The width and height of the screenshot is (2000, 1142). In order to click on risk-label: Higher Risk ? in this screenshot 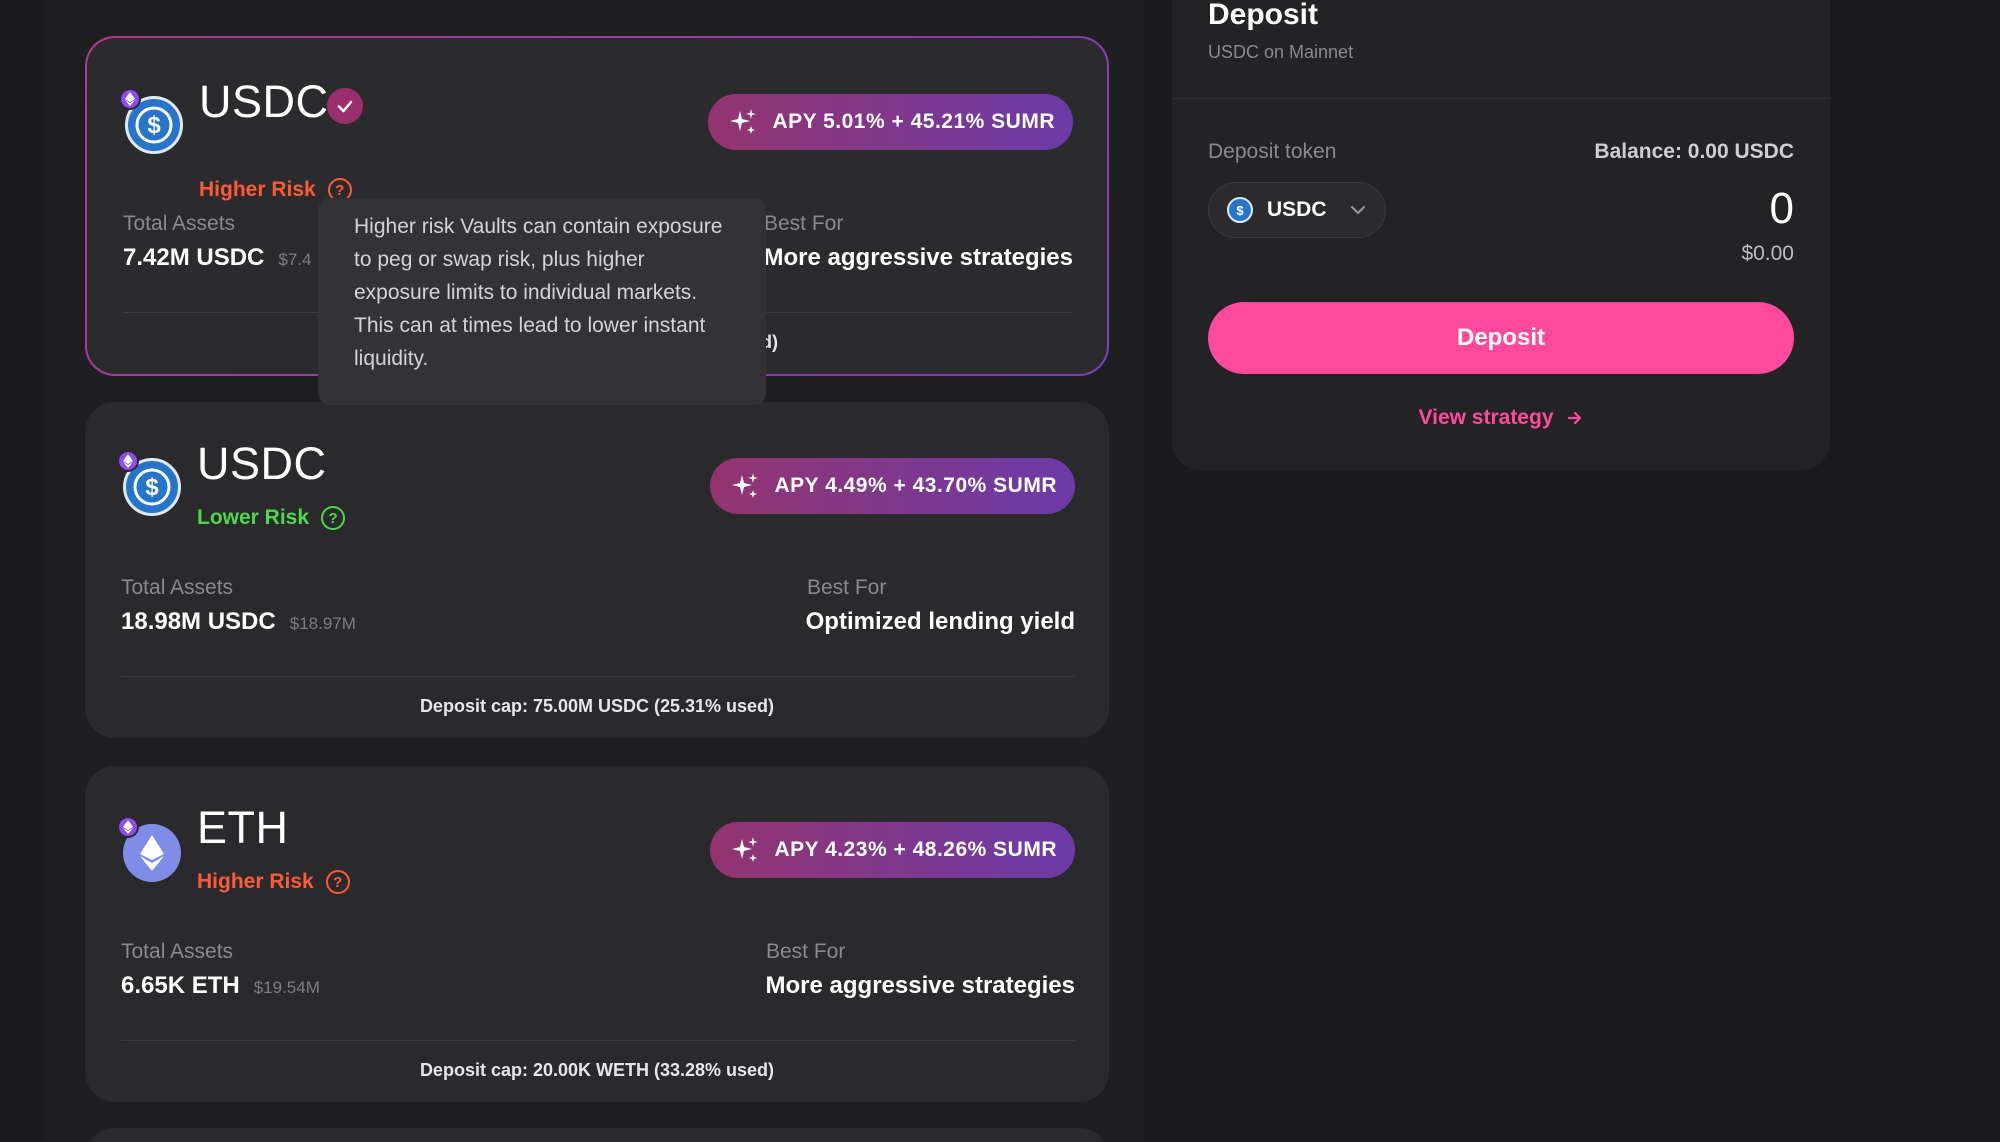, I will do `click(273, 882)`.